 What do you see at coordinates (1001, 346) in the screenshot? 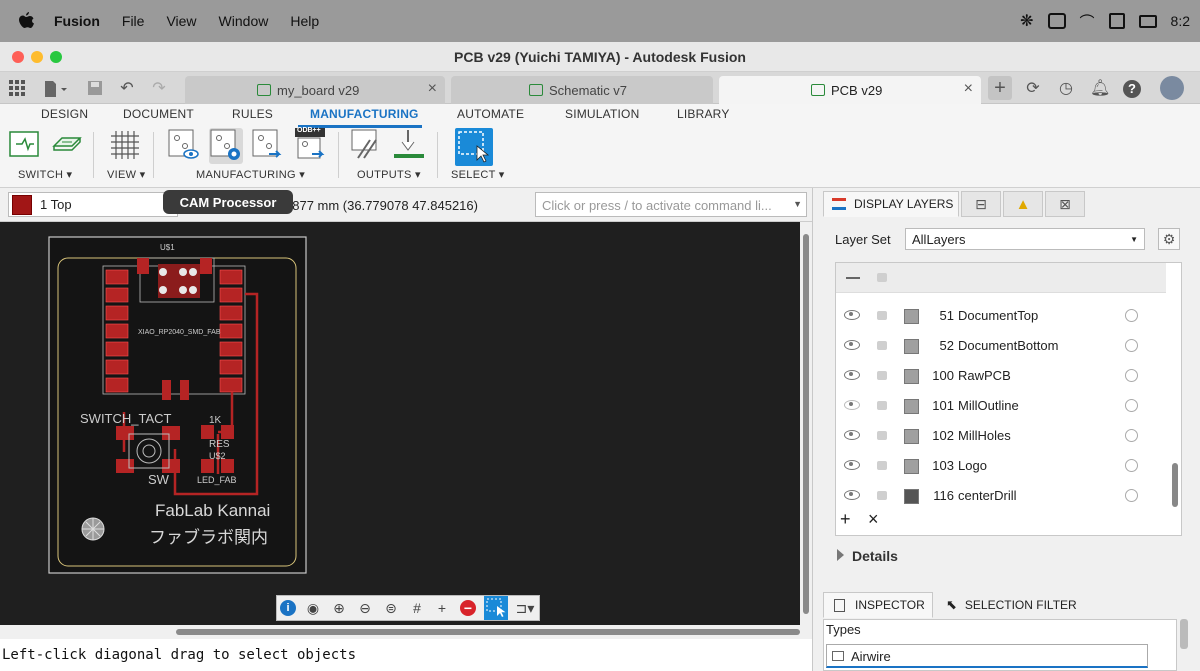
I see `layer-row: 52 DocumentBottom` at bounding box center [1001, 346].